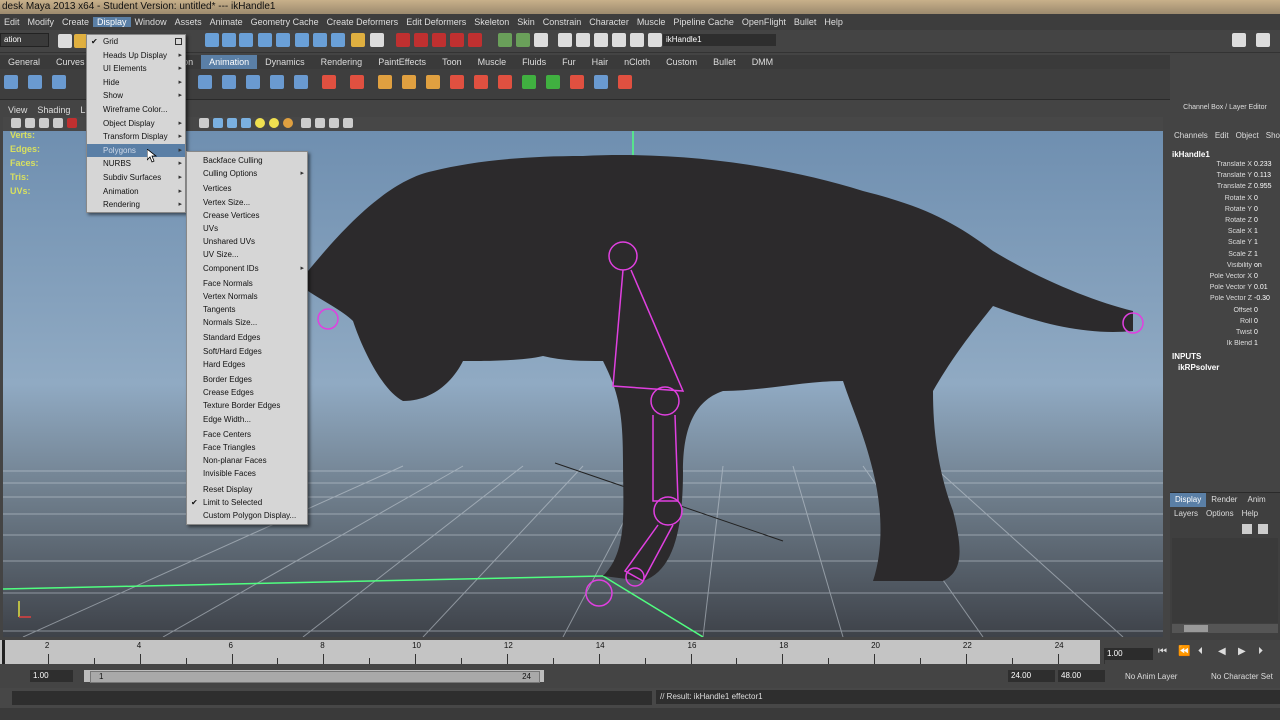 The width and height of the screenshot is (1280, 720). Describe the element at coordinates (1263, 40) in the screenshot. I see `channel-box-icon` at that location.